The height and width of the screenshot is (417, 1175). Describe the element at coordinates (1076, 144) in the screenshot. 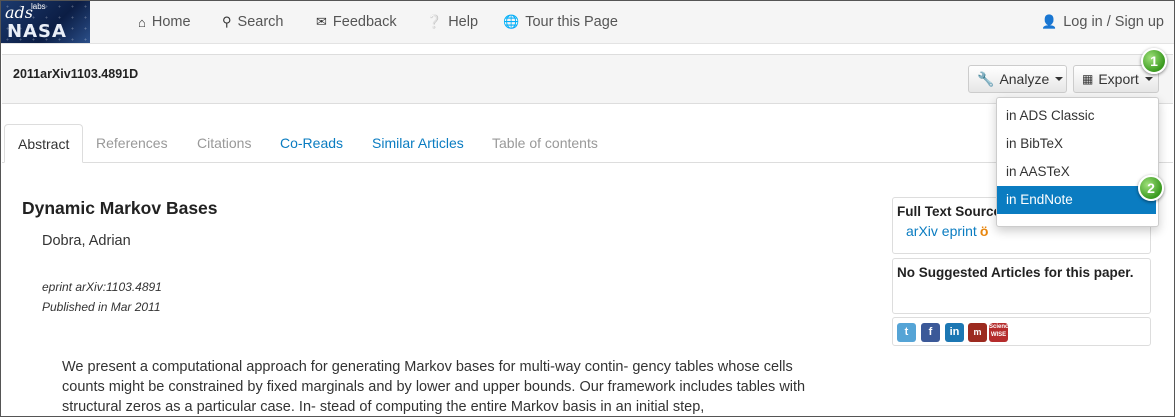

I see `export-bibtex-item: in BibTeX` at that location.